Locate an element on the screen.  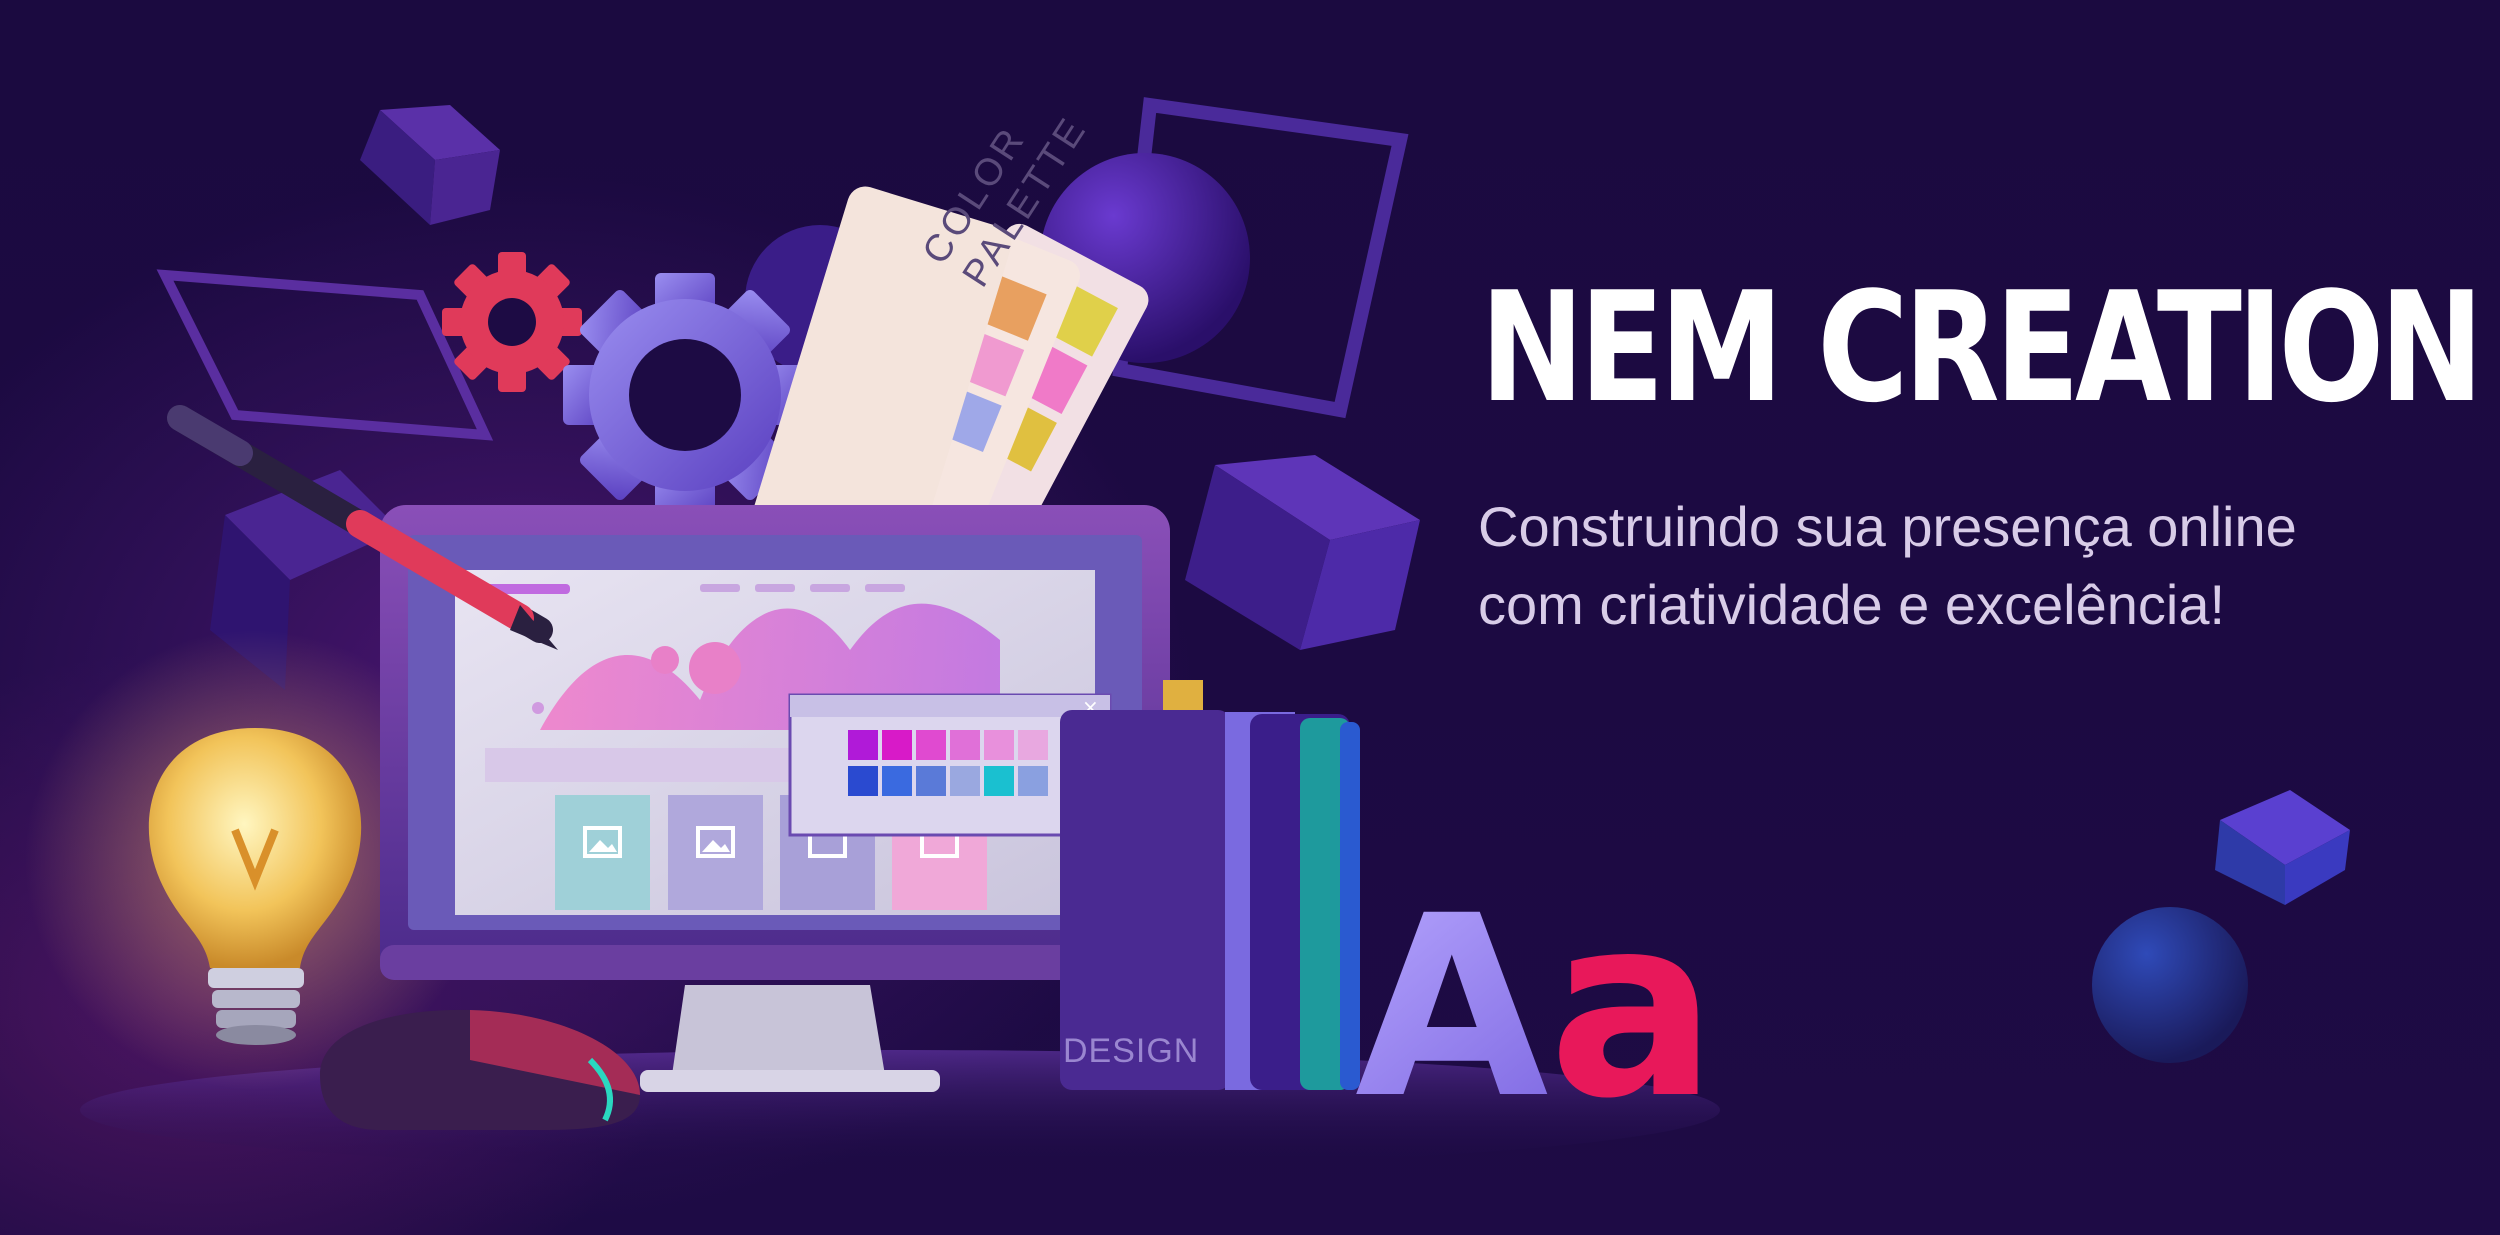
brand-headline: NEM CREATION is located at coordinates (1982, 347).